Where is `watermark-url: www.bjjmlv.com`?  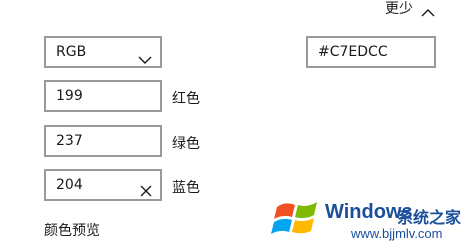
watermark-url: www.bjjmlv.com is located at coordinates (397, 233).